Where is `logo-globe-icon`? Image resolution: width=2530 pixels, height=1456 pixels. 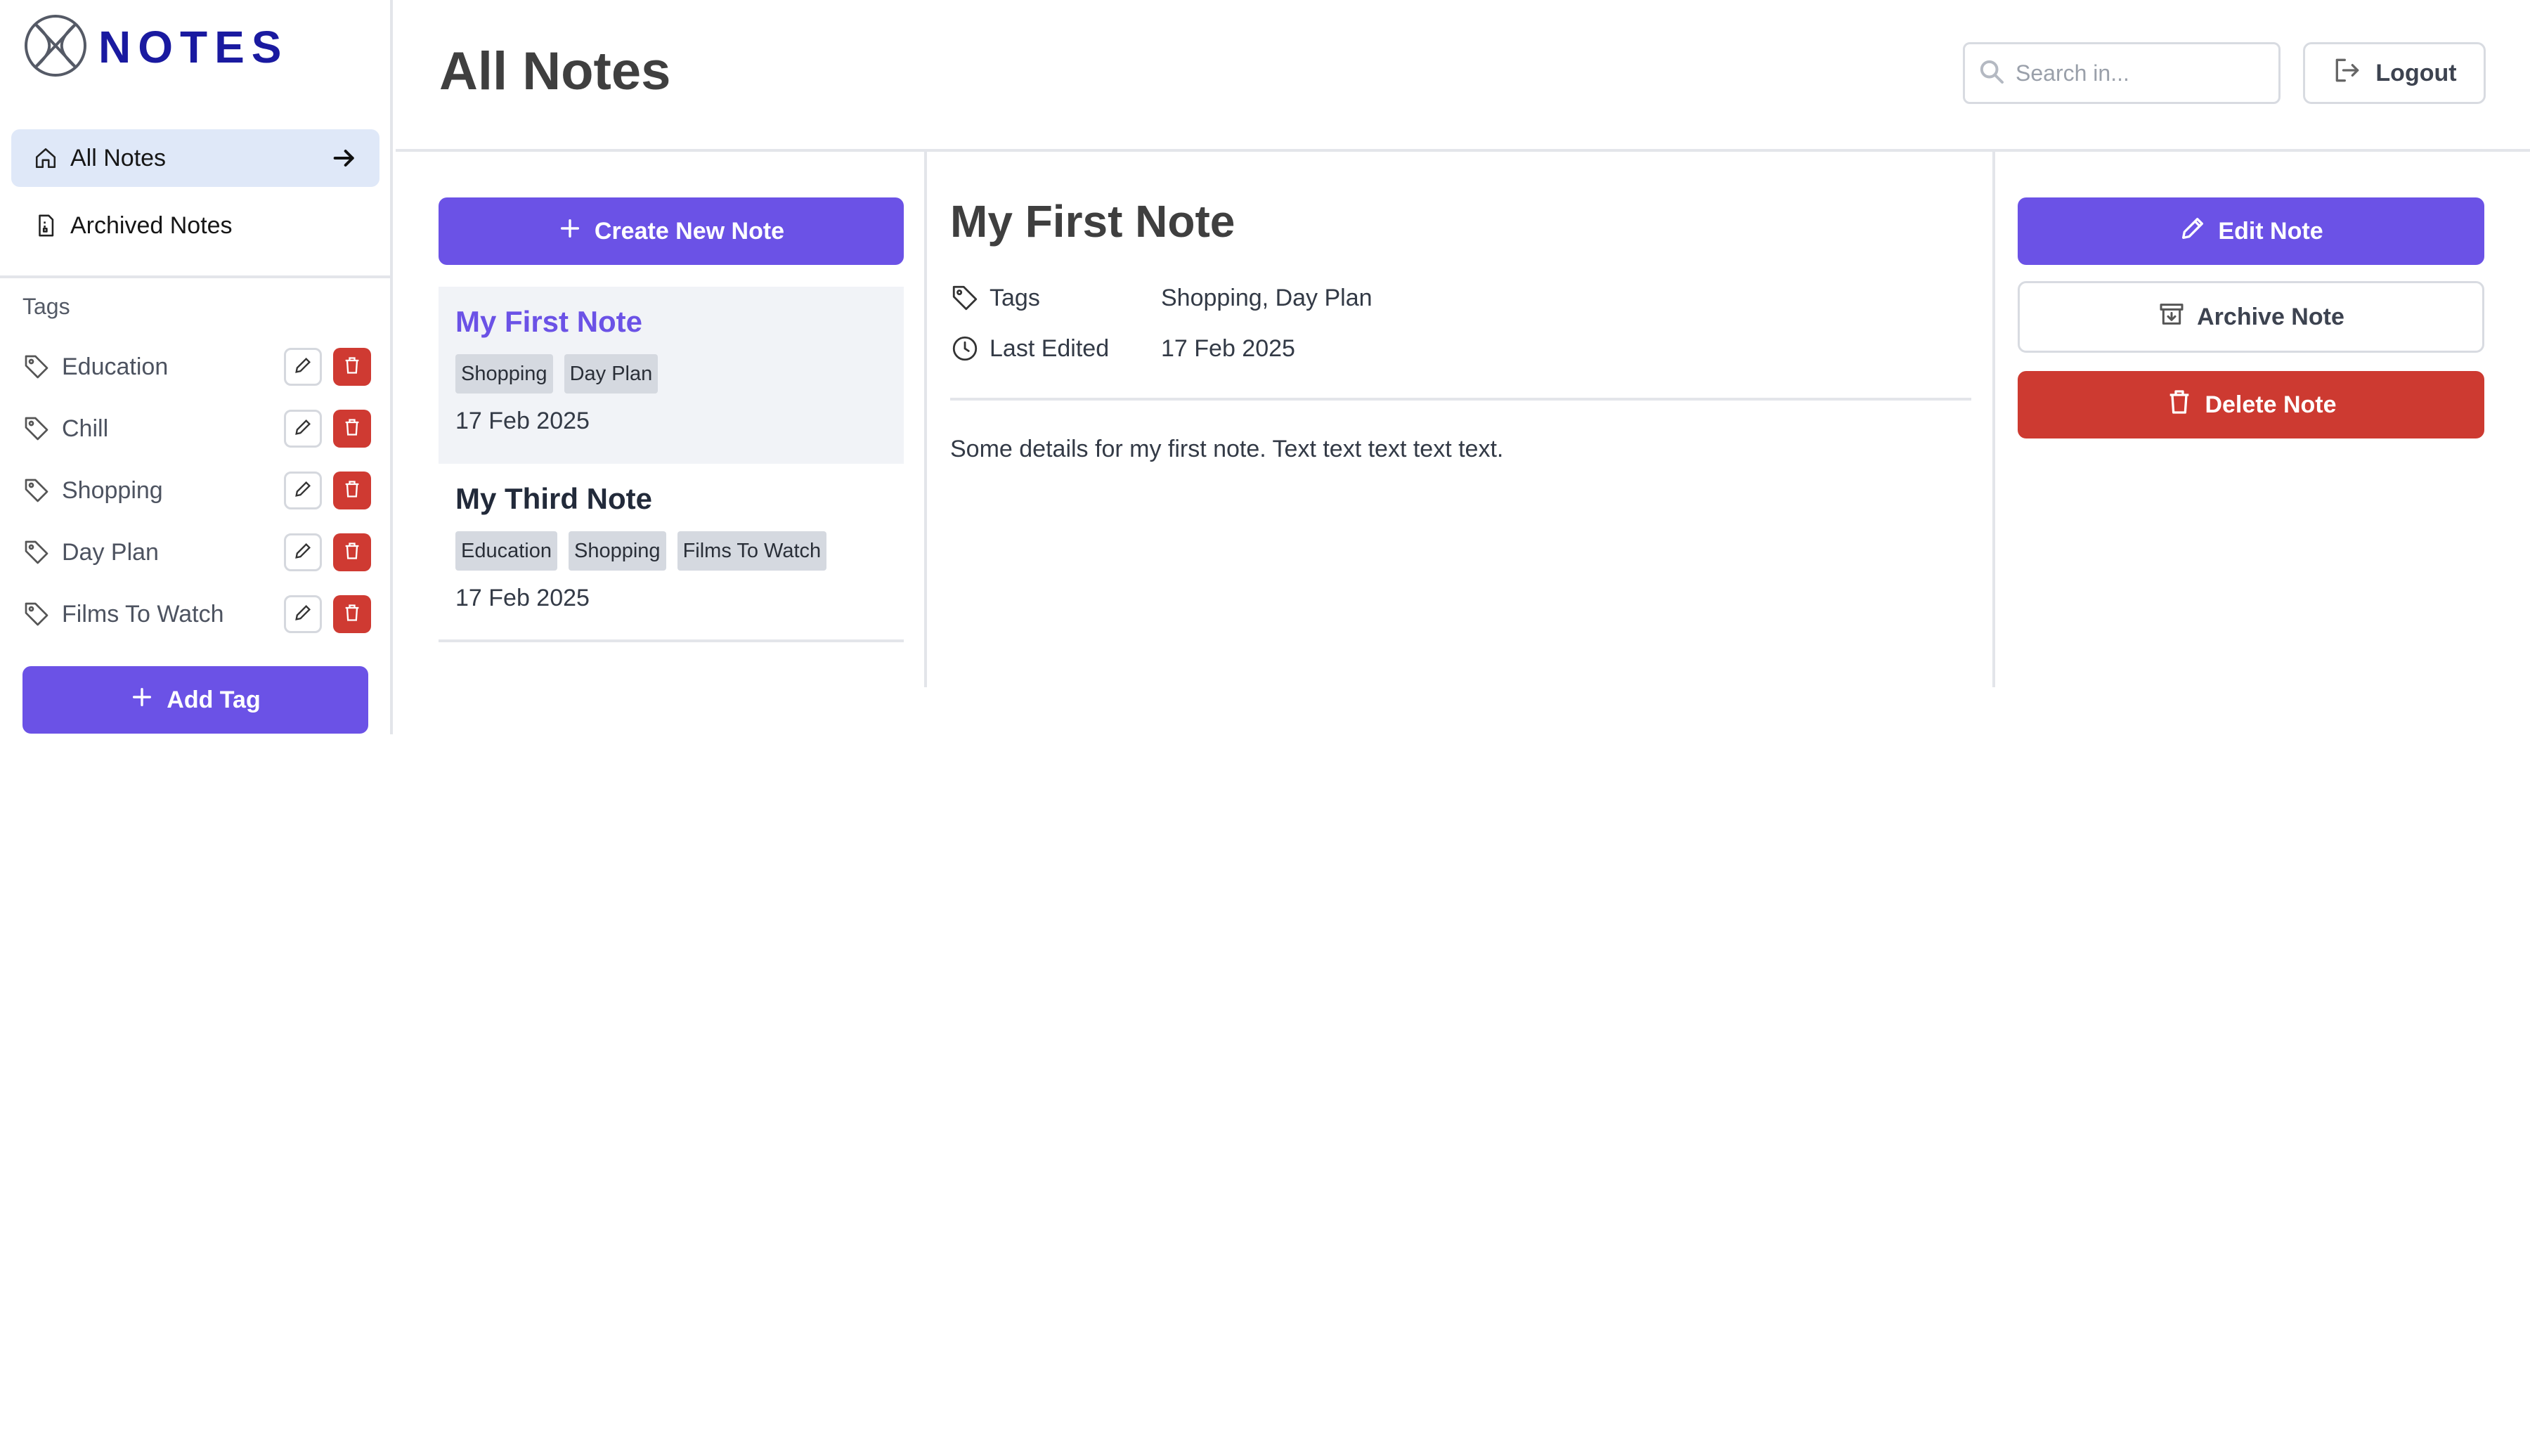
logo-globe-icon is located at coordinates (55, 48).